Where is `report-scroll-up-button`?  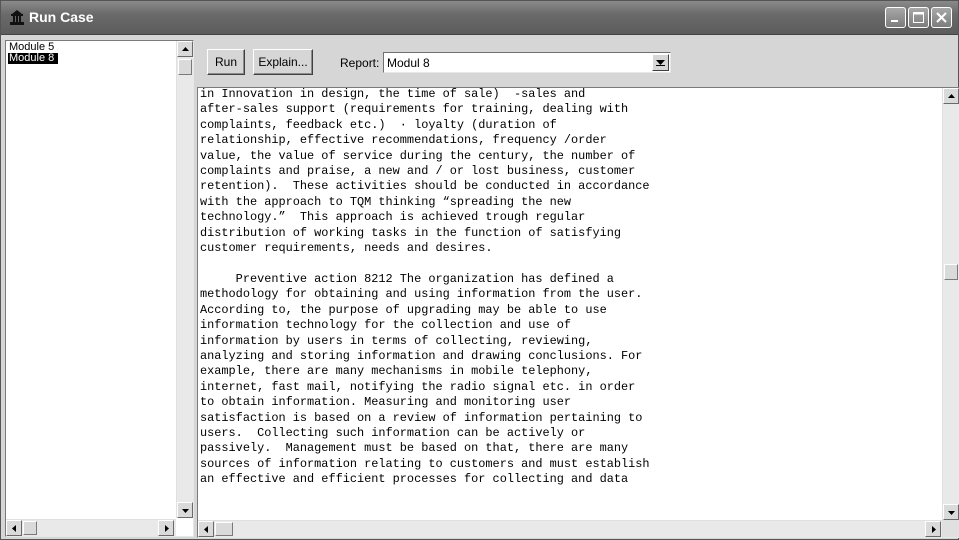
report-scroll-up-button is located at coordinates (951, 96).